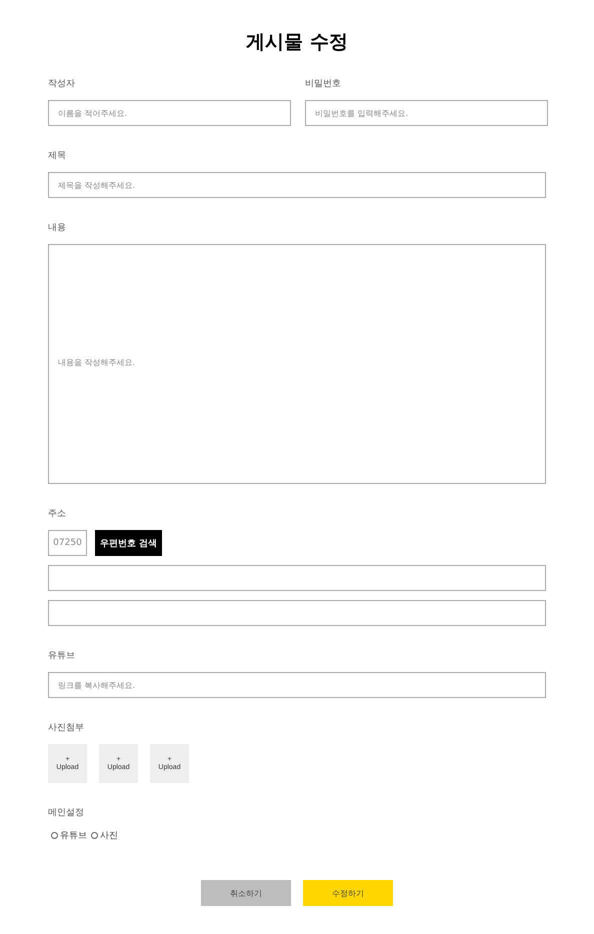 The width and height of the screenshot is (594, 934). What do you see at coordinates (73, 835) in the screenshot?
I see `radio-label: 유튜브` at bounding box center [73, 835].